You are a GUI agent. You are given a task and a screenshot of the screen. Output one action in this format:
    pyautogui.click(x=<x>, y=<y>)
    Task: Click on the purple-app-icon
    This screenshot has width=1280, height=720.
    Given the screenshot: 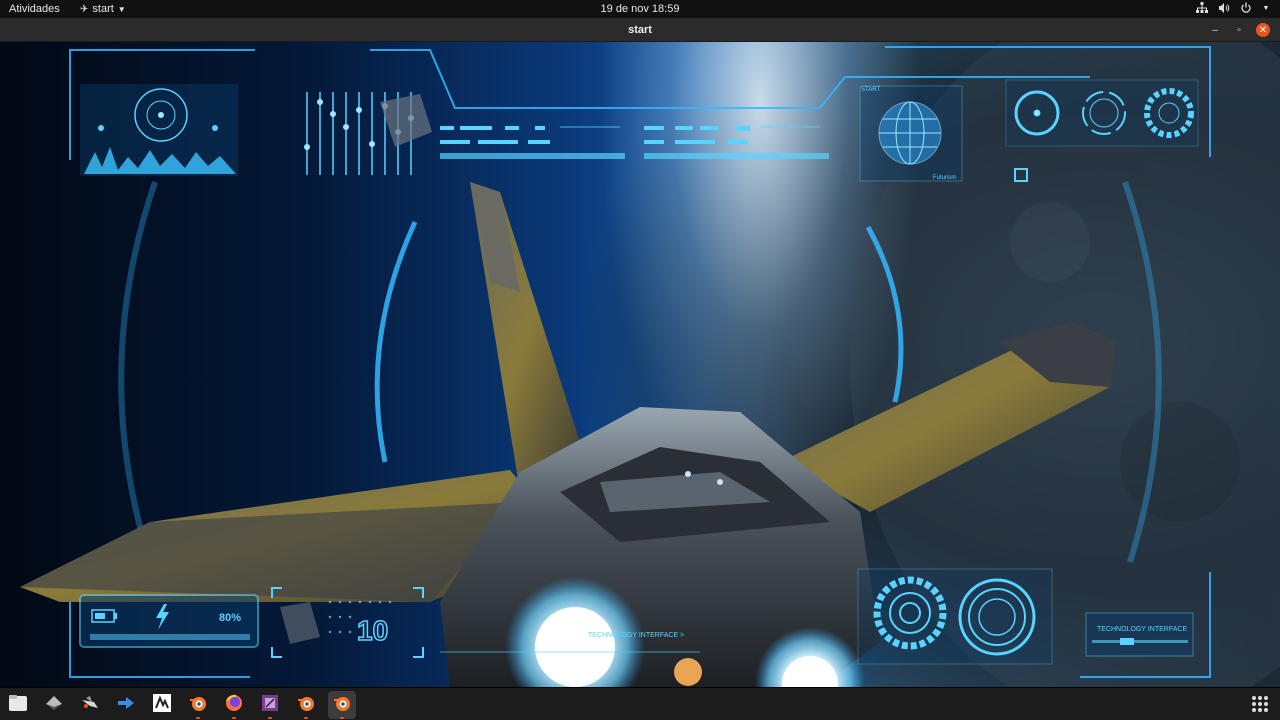 What is the action you would take?
    pyautogui.click(x=270, y=705)
    